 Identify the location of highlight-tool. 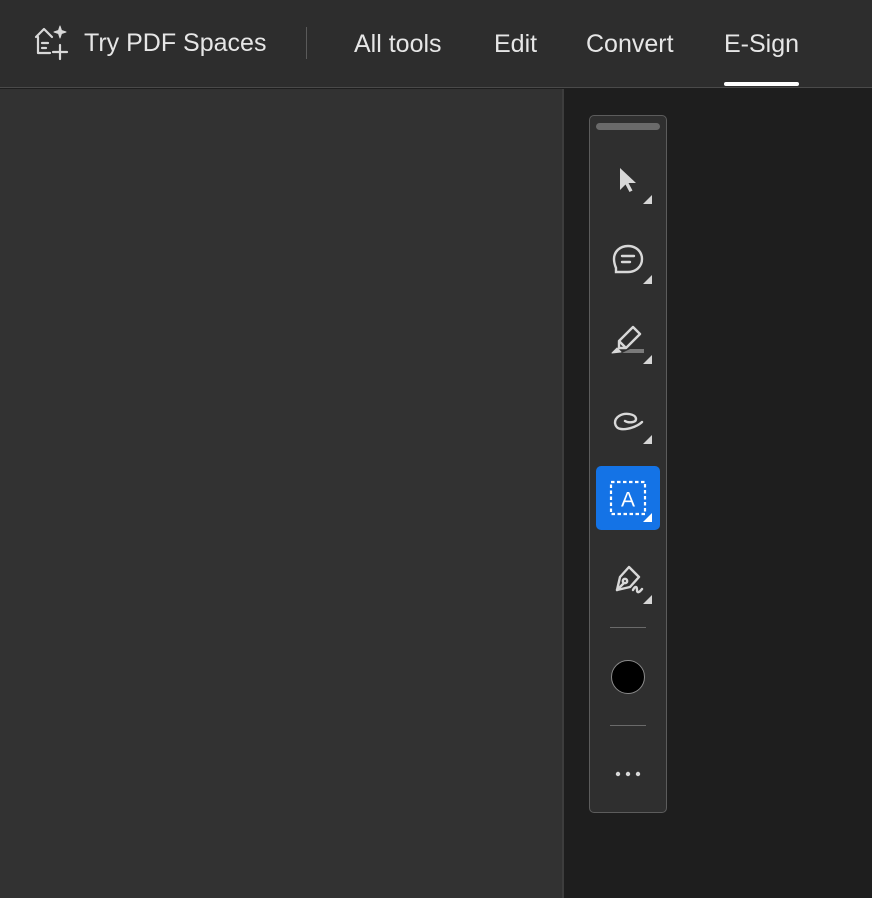
(628, 340).